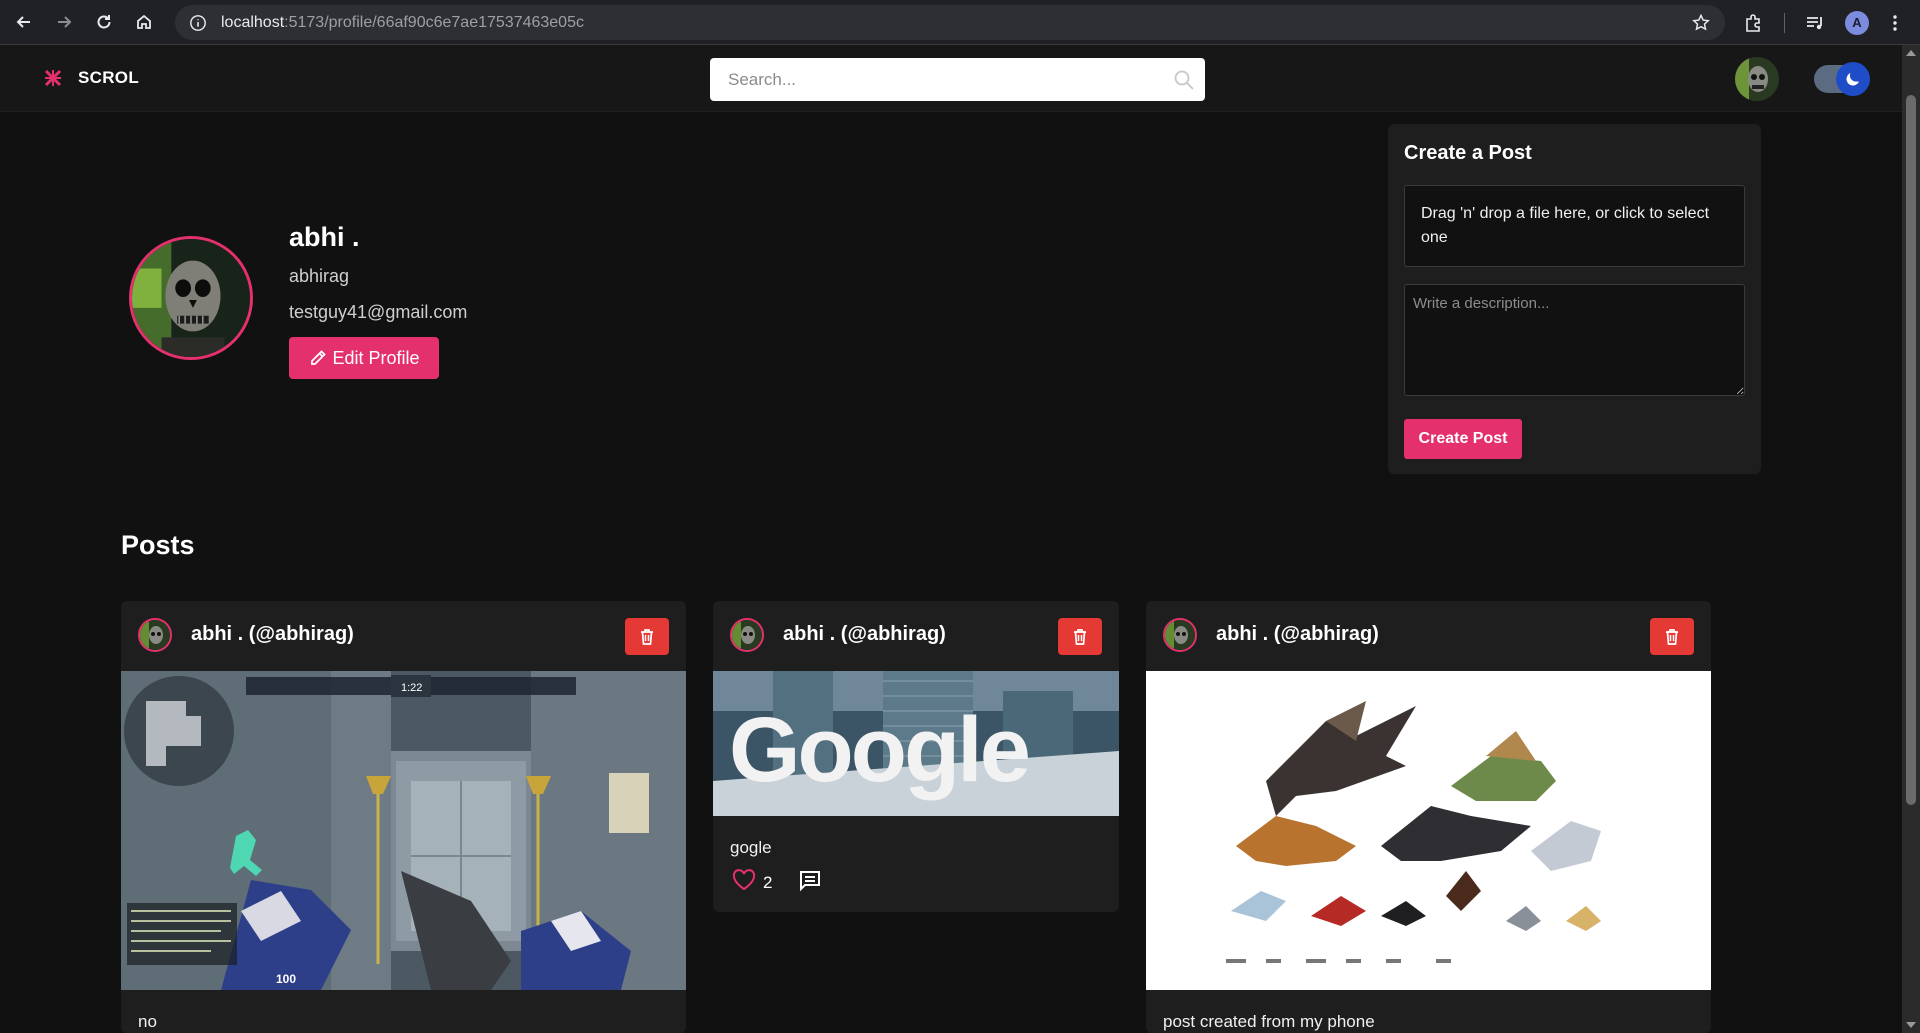 This screenshot has height=1033, width=1920. I want to click on post-image-game-screenshot: 100 1:22, so click(403, 830).